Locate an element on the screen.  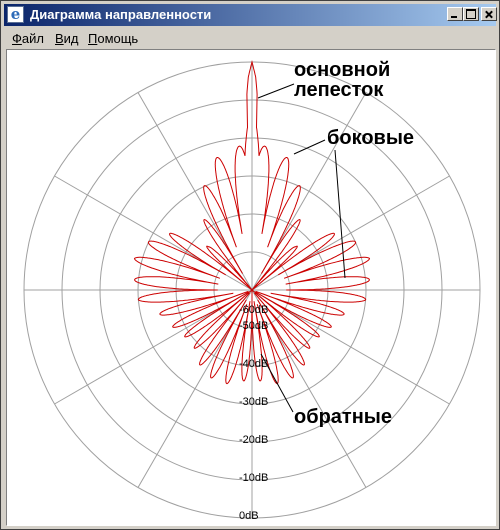
annotation-main-lobe-2: лепесток is located at coordinates (339, 90).